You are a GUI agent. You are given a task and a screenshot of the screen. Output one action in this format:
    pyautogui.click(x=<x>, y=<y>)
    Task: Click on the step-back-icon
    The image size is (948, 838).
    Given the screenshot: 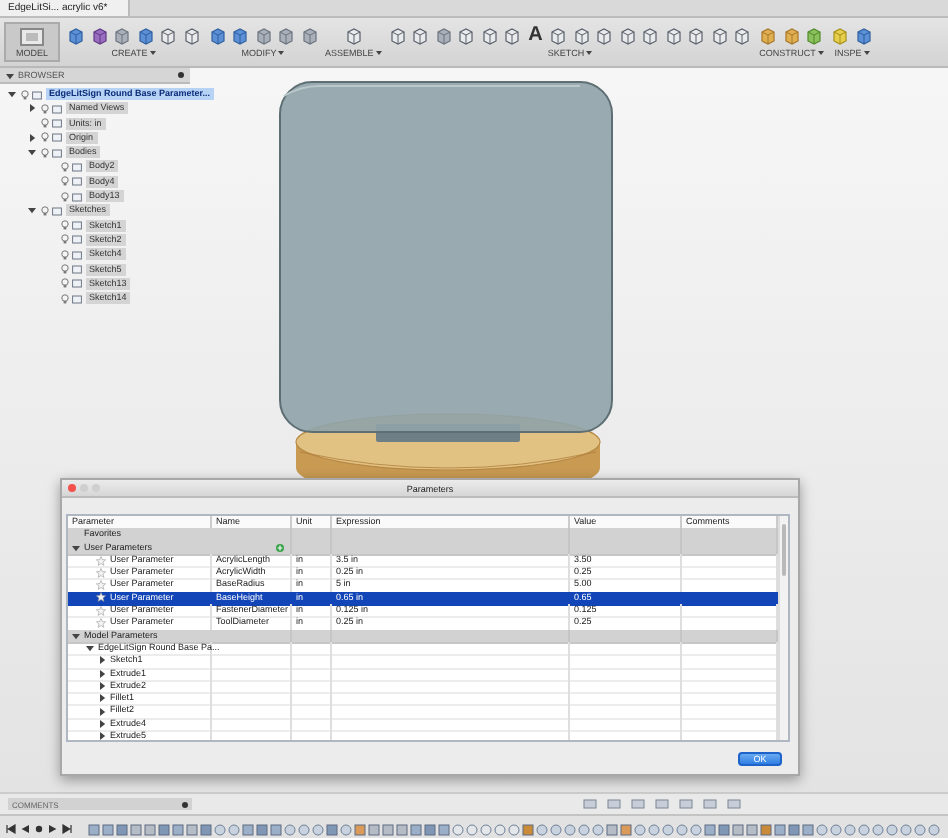 What is the action you would take?
    pyautogui.click(x=25, y=829)
    